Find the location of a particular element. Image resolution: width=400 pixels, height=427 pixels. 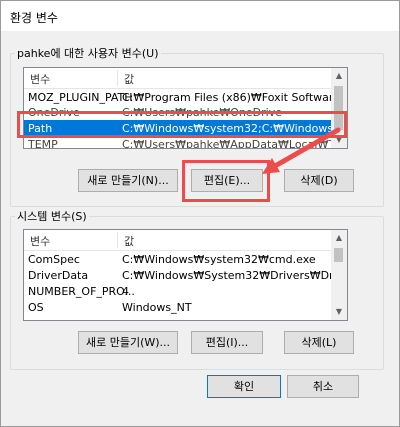

user-list-scrollbar: ▲ ▼ is located at coordinates (339, 108).